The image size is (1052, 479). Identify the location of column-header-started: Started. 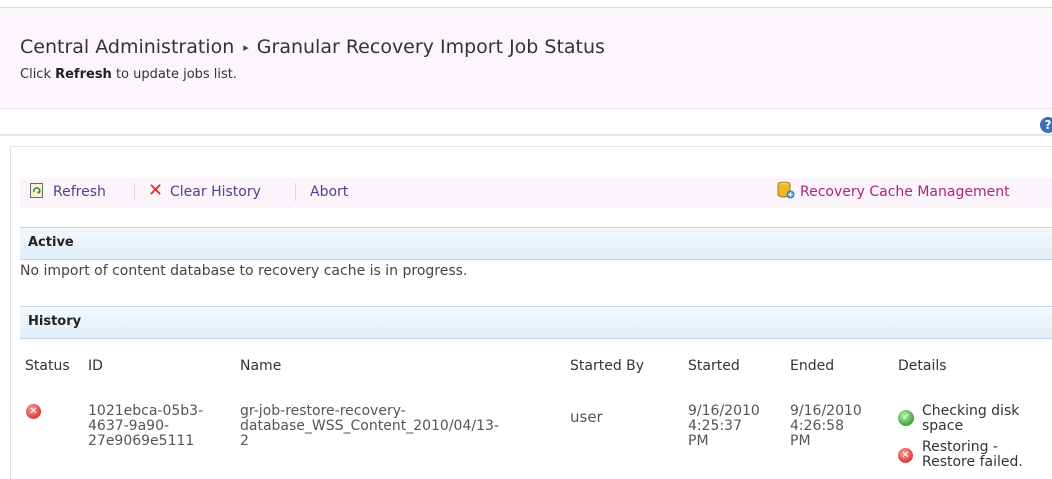
(714, 366).